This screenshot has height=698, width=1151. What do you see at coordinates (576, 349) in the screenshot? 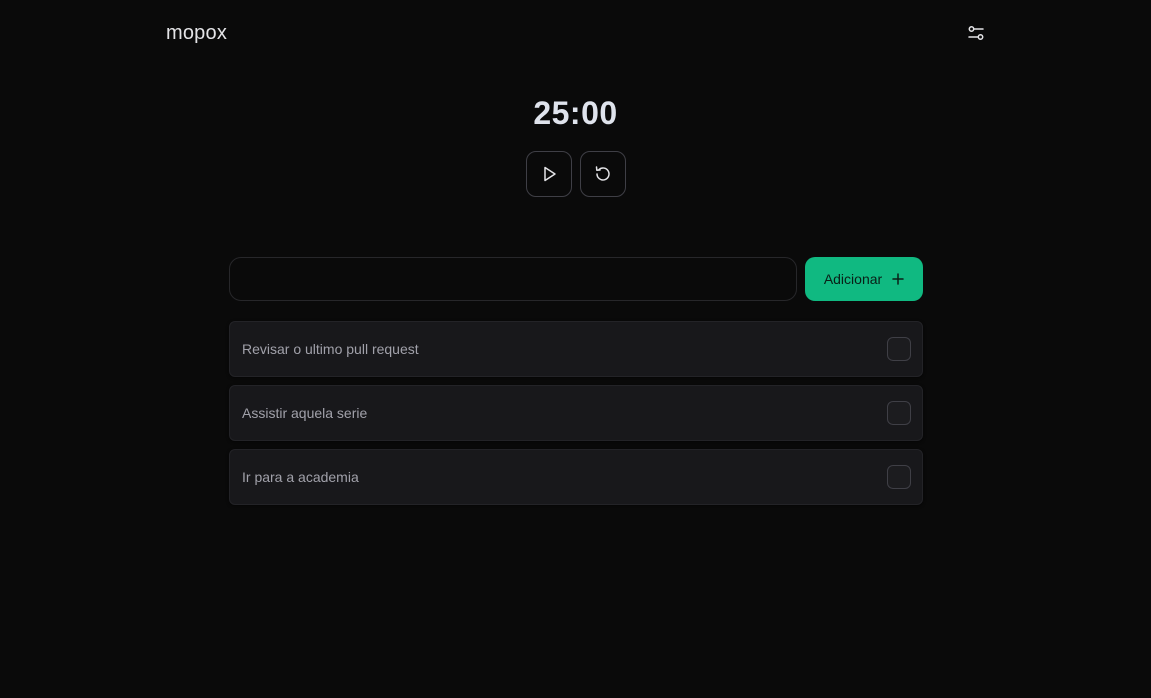
I see `task-item: Revisar o ultimo pull request` at bounding box center [576, 349].